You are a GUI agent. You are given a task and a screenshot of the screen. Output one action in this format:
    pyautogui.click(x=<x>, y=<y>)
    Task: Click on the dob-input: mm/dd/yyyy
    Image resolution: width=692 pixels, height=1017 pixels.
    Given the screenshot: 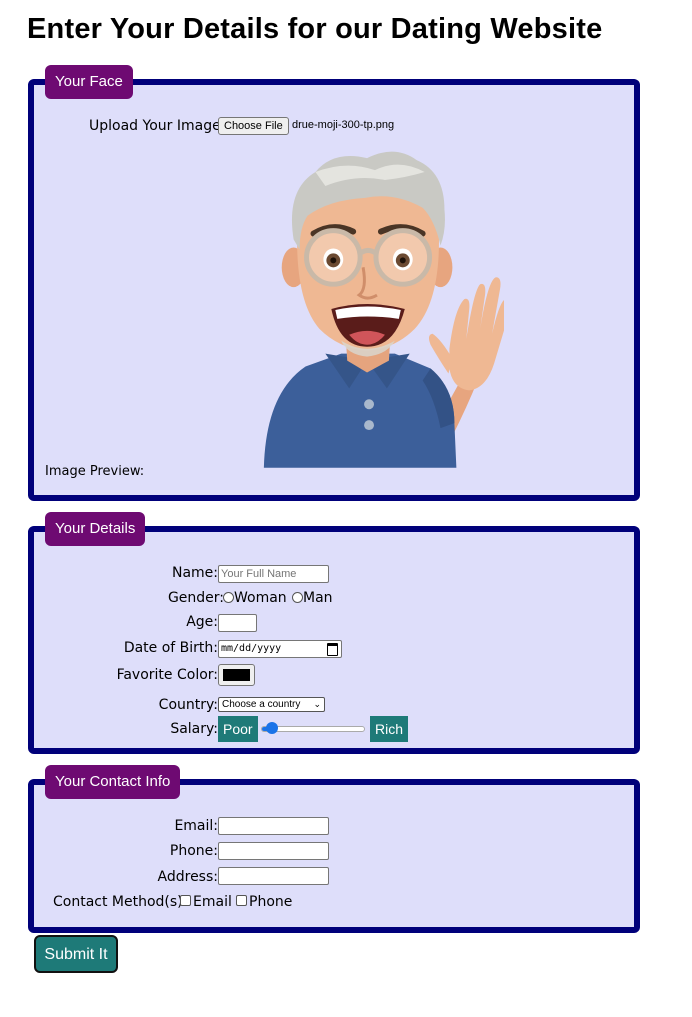 What is the action you would take?
    pyautogui.click(x=280, y=649)
    